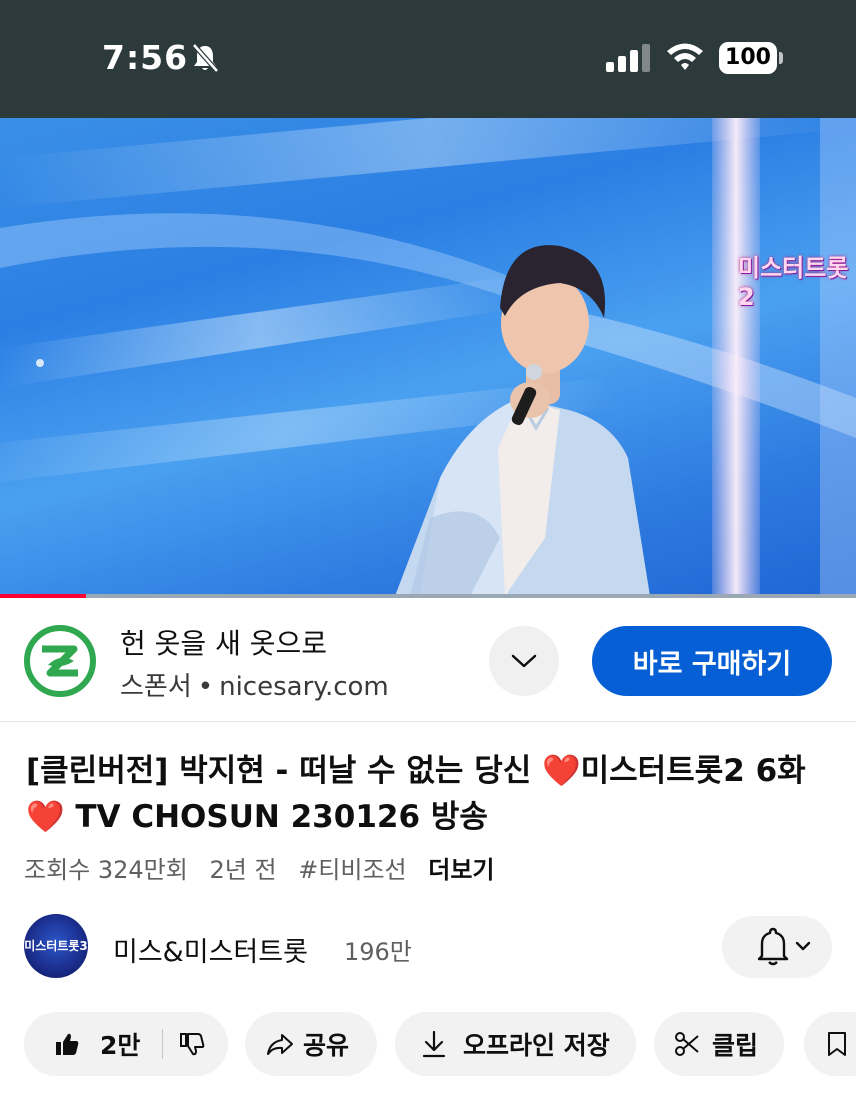 The height and width of the screenshot is (1098, 856). What do you see at coordinates (378, 952) in the screenshot?
I see `subscriber-count: 196만` at bounding box center [378, 952].